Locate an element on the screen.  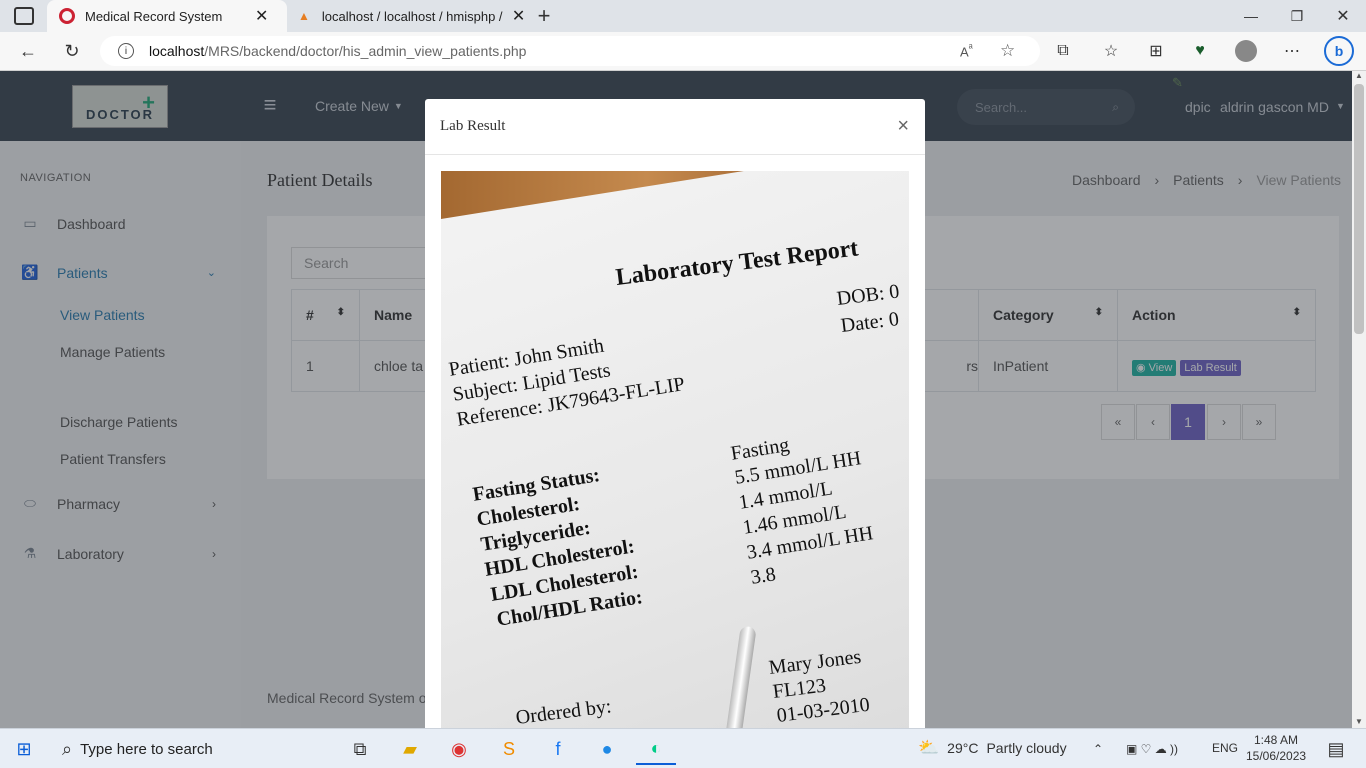
weather-widget: ⛅ 29°C Partly cloudy is located at coordinates (992, 748).